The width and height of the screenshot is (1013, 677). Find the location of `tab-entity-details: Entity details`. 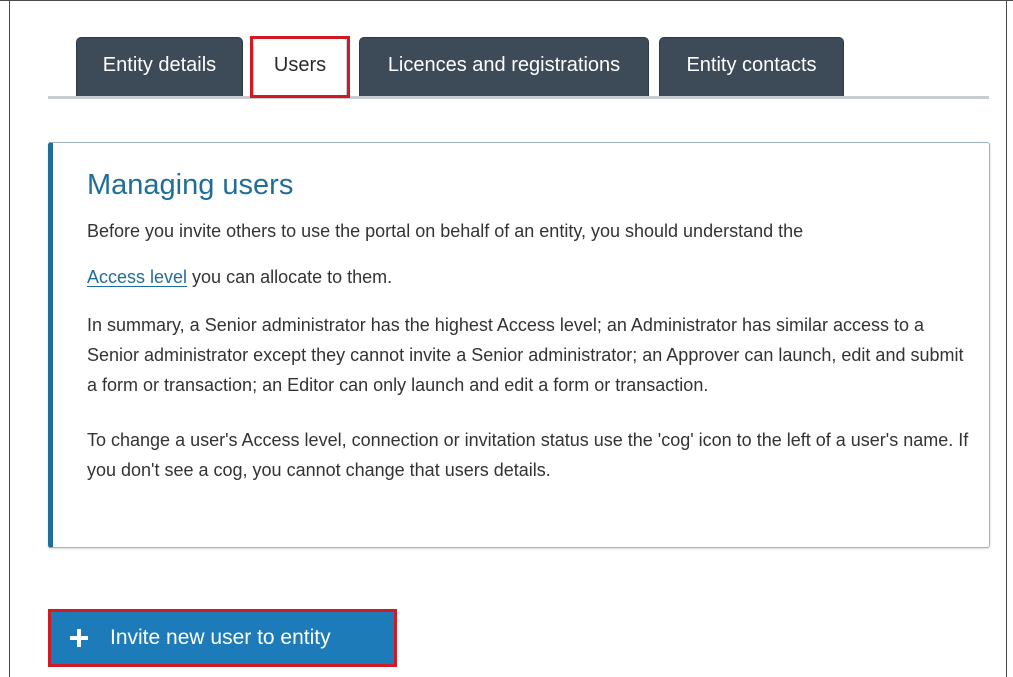

tab-entity-details: Entity details is located at coordinates (159, 67).